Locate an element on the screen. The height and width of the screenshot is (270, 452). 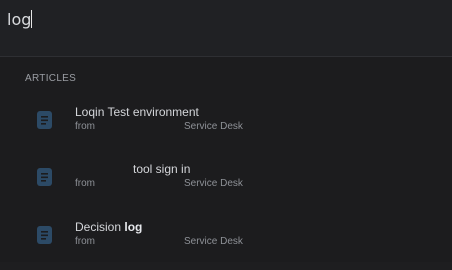
result-title: Loqin Test environment is located at coordinates (137, 112).